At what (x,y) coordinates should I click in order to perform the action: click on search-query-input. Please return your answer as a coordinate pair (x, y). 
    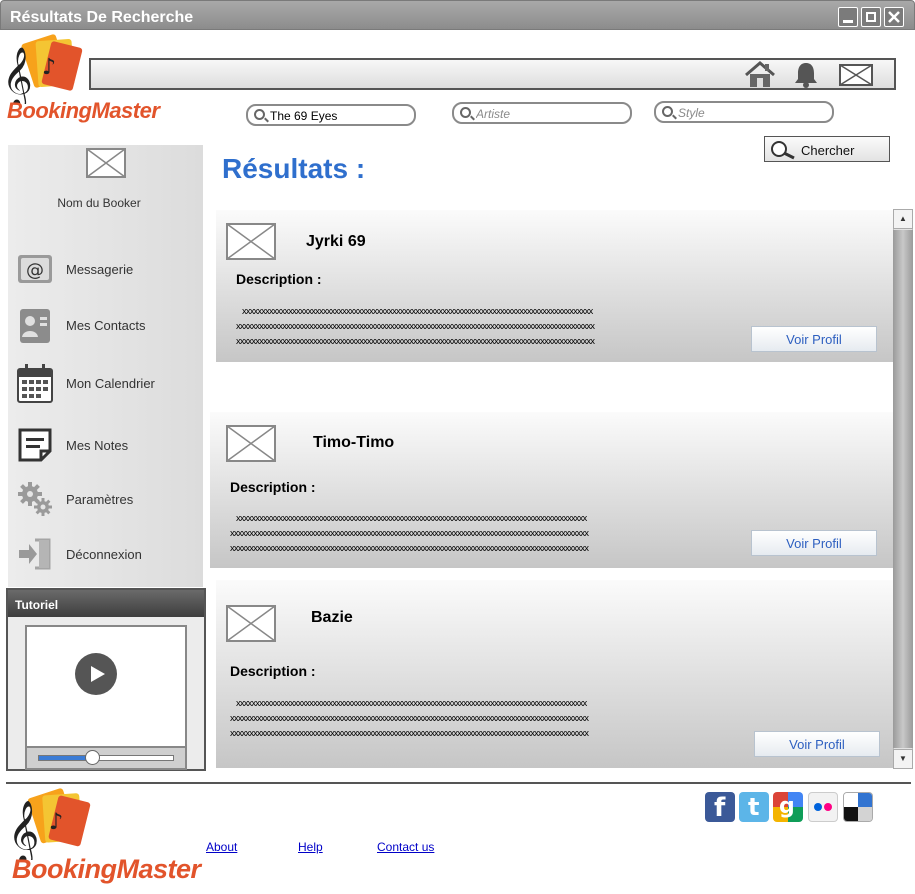
    Looking at the image, I should click on (340, 115).